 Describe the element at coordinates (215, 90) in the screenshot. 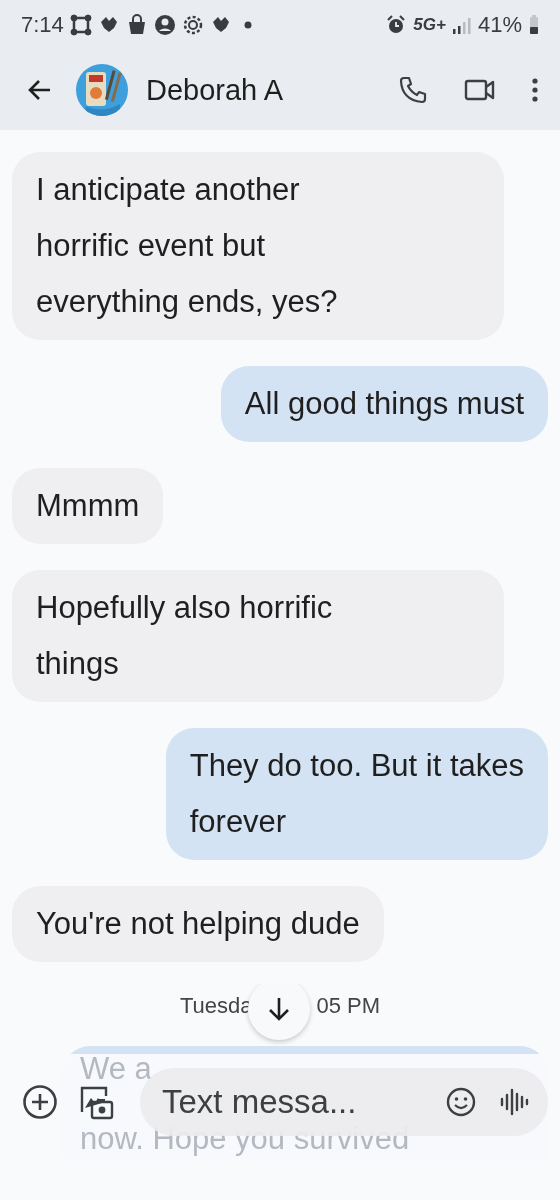

I see `contact-name: Deborah A` at that location.